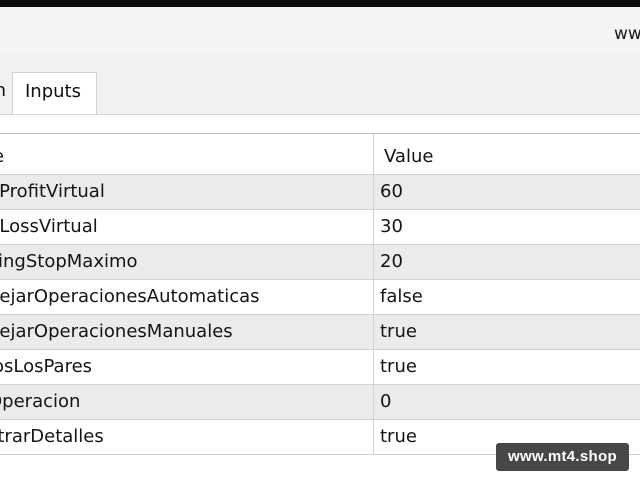 Image resolution: width=640 pixels, height=480 pixels. I want to click on param-value: false, so click(401, 296).